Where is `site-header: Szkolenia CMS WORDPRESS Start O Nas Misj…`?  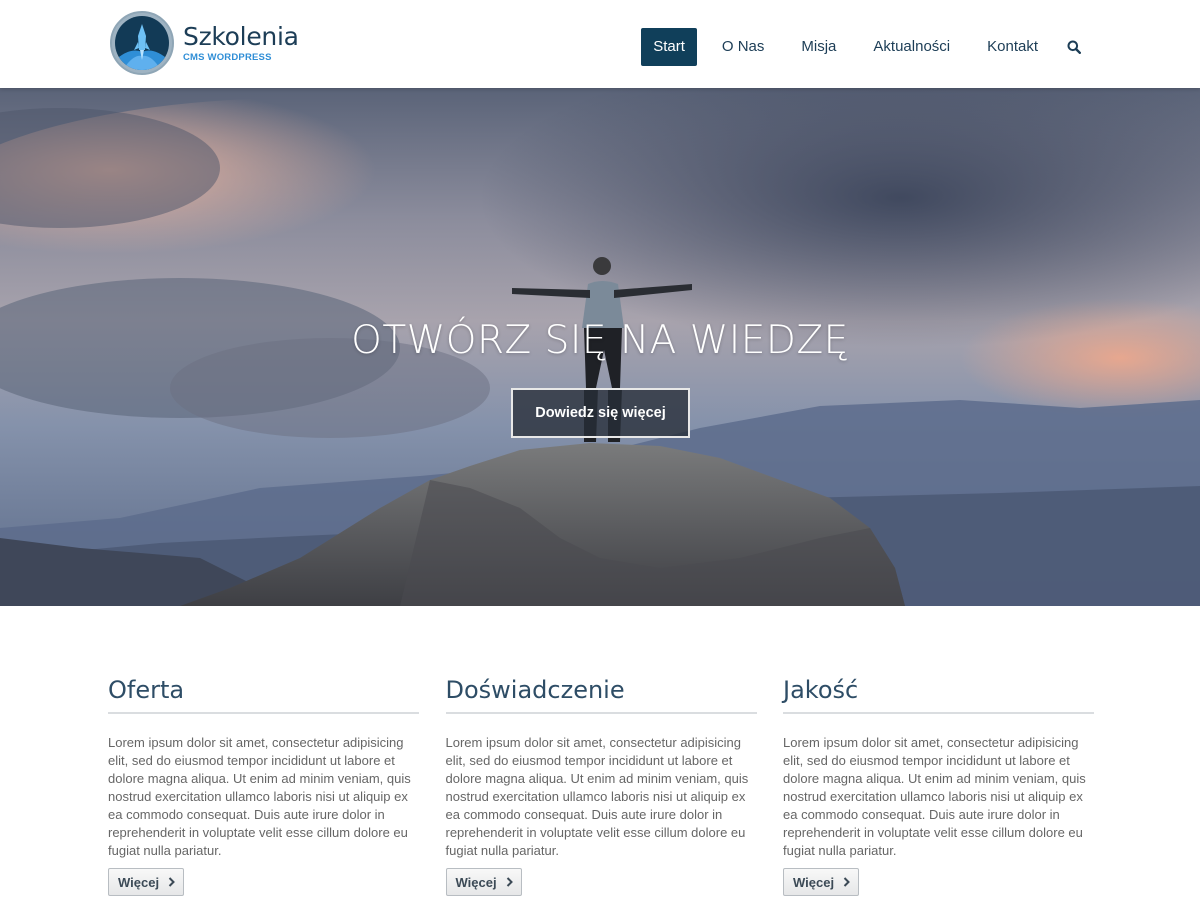 site-header: Szkolenia CMS WORDPRESS Start O Nas Misj… is located at coordinates (600, 44).